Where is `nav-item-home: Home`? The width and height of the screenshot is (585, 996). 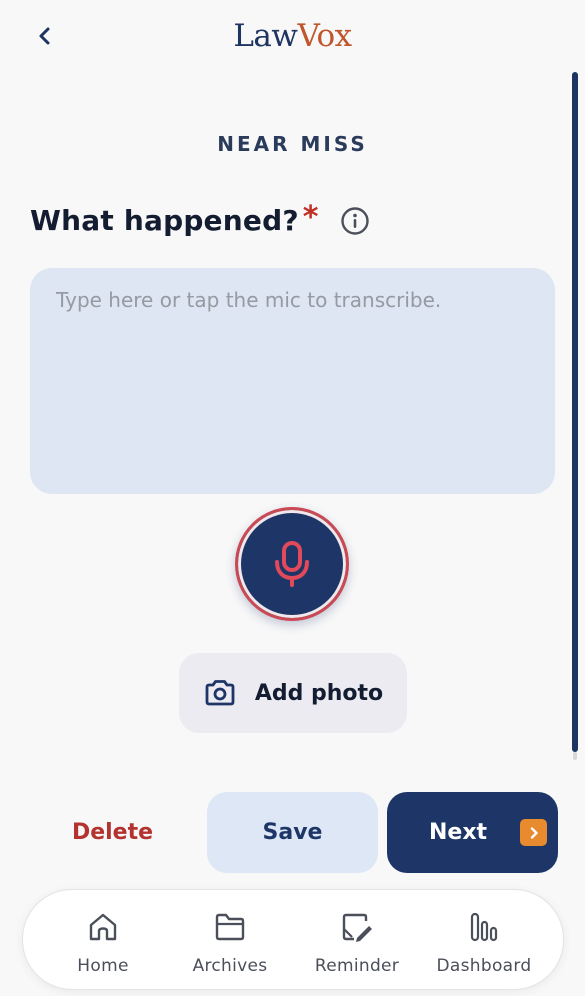
nav-item-home: Home is located at coordinates (103, 940).